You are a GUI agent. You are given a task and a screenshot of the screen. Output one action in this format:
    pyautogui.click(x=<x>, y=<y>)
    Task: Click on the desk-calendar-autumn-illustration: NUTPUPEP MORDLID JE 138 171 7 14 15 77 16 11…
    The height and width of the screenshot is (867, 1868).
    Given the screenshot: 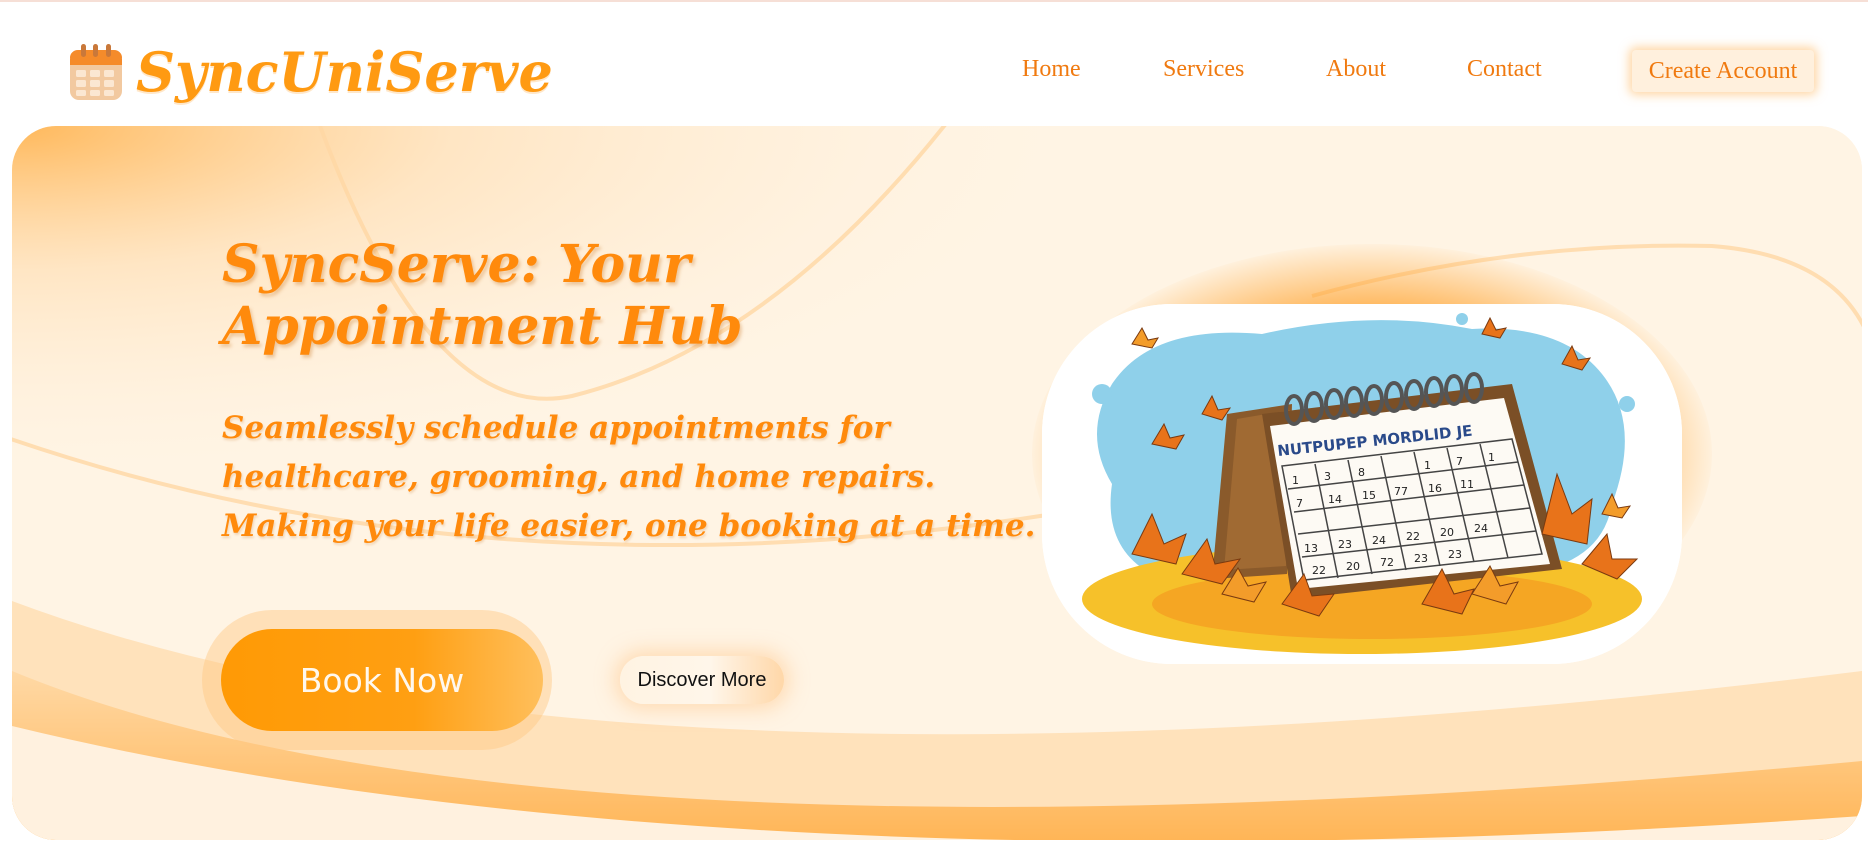 What is the action you would take?
    pyautogui.click(x=1362, y=484)
    